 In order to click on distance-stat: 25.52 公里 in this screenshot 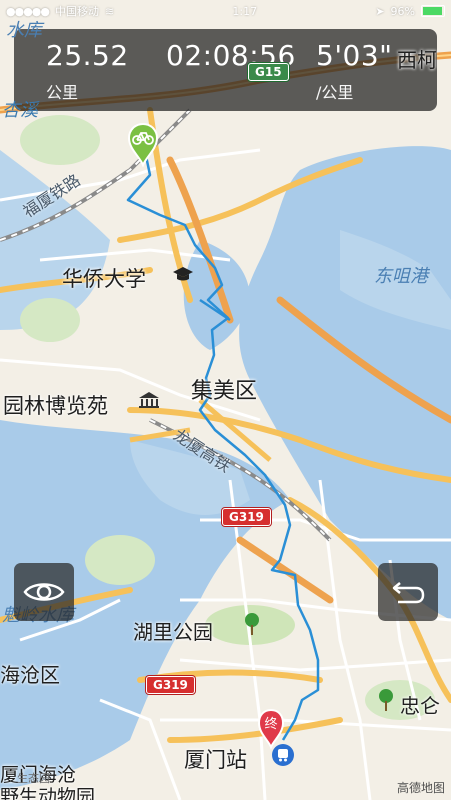, I will do `click(87, 71)`.